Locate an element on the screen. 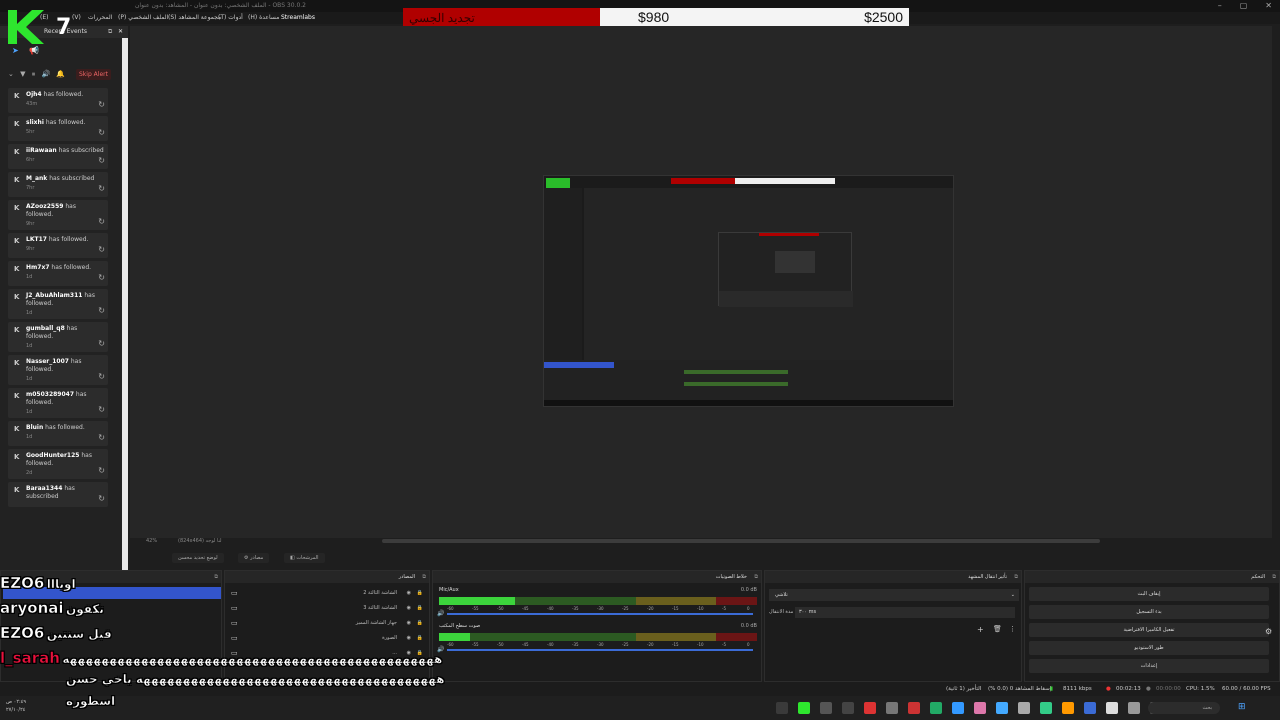 This screenshot has height=720, width=1280. minimize-button: – is located at coordinates (1220, 6).